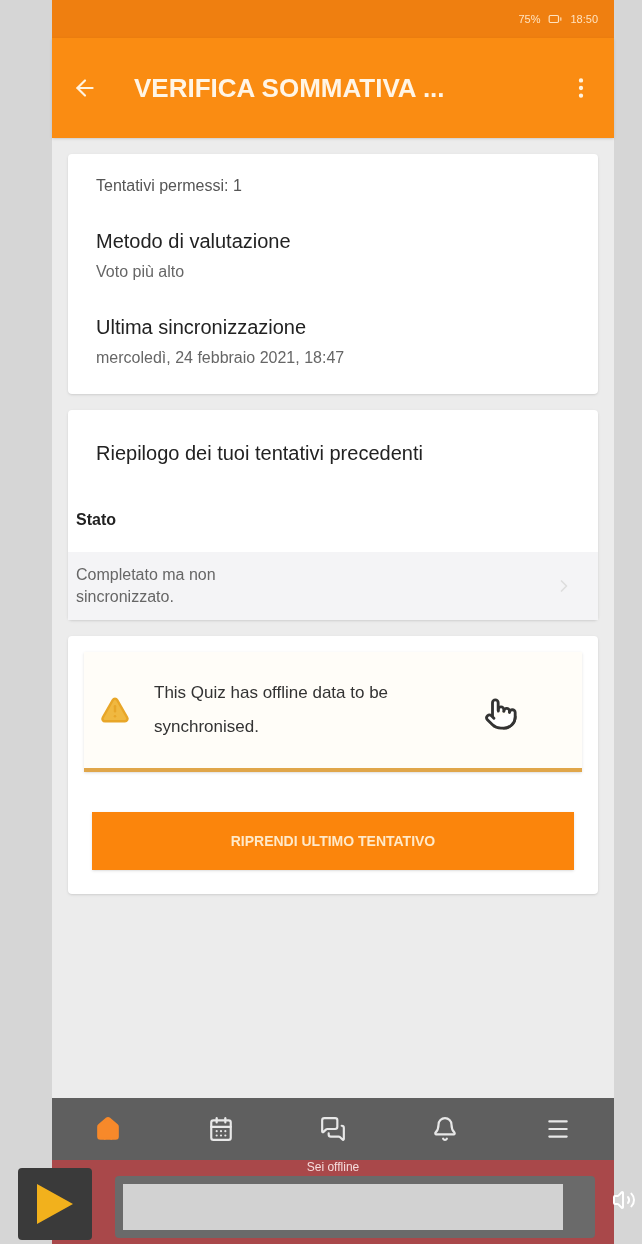 This screenshot has height=1244, width=642. What do you see at coordinates (115, 710) in the screenshot?
I see `warning-icon` at bounding box center [115, 710].